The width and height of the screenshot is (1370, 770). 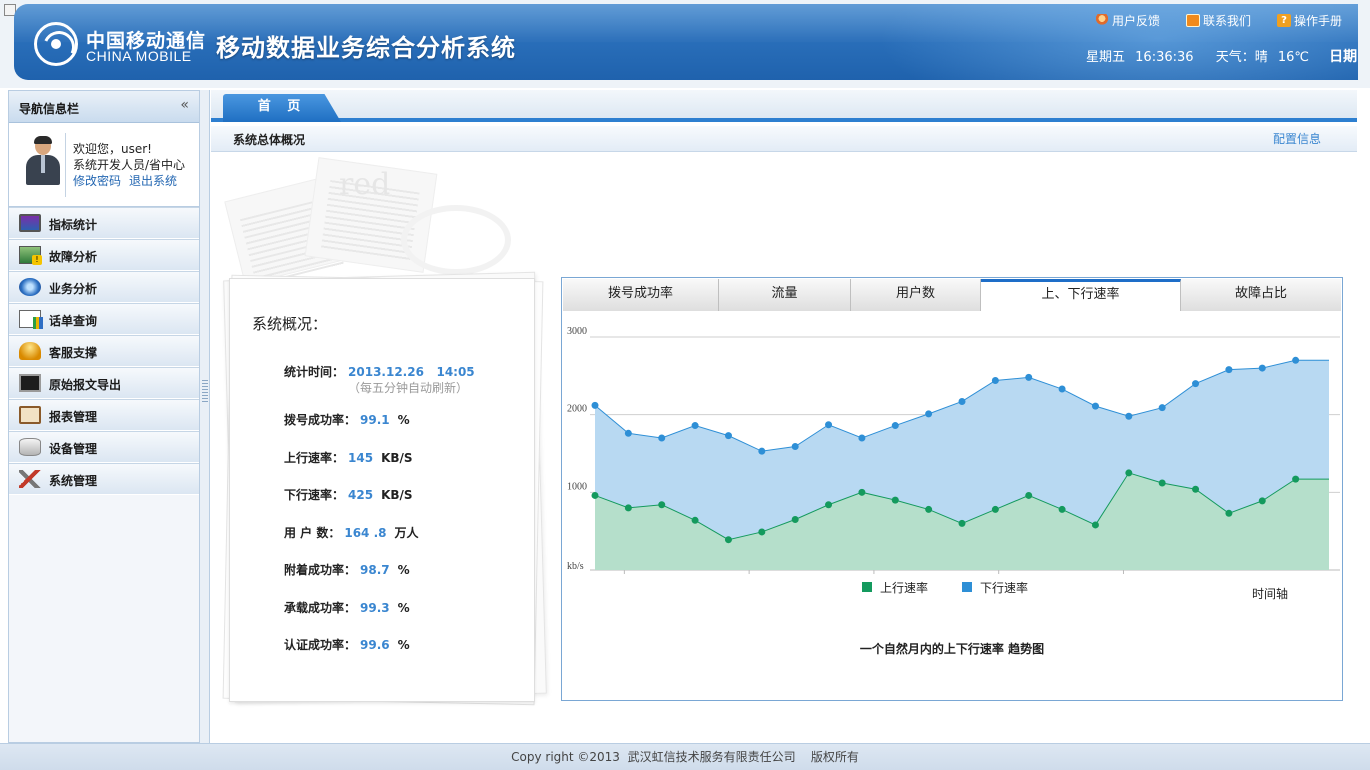 What do you see at coordinates (1270, 593) in the screenshot?
I see `x-axis-label: 时间轴` at bounding box center [1270, 593].